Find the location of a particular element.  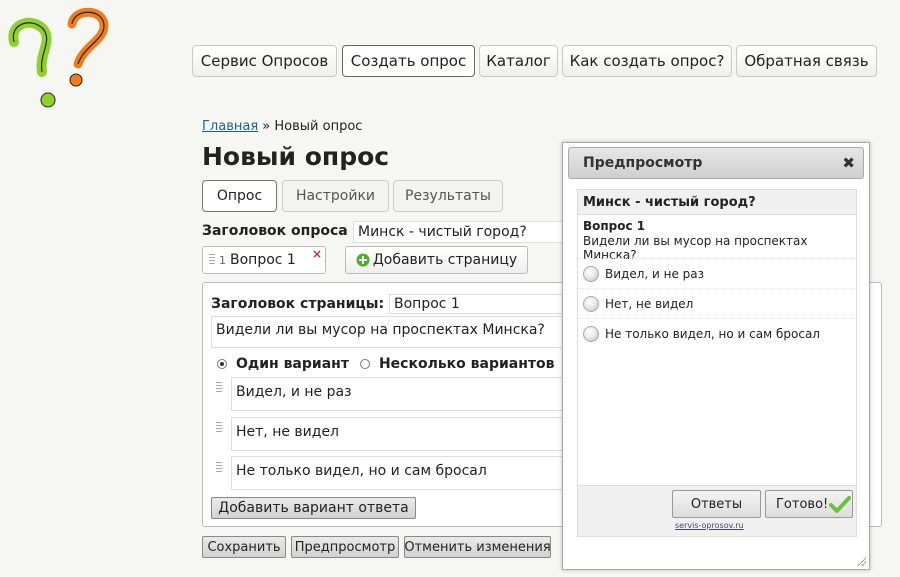

nav-create-survey: Создать опрос is located at coordinates (408, 61).